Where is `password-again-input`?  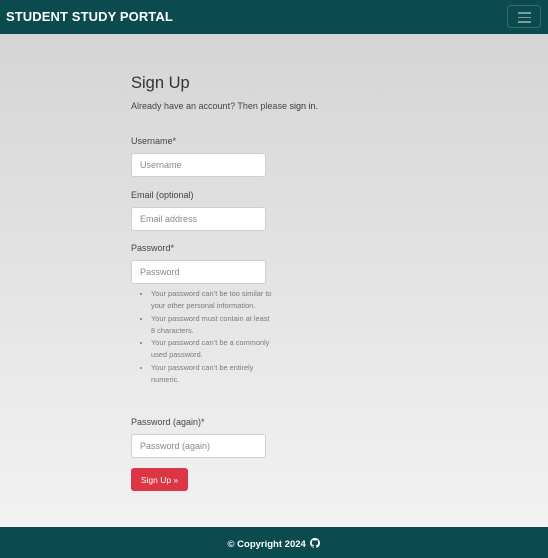
password-again-input is located at coordinates (198, 446).